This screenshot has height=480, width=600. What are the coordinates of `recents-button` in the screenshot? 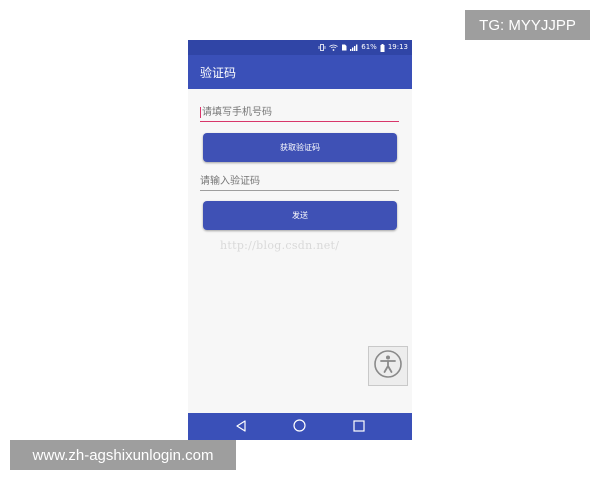 It's located at (359, 427).